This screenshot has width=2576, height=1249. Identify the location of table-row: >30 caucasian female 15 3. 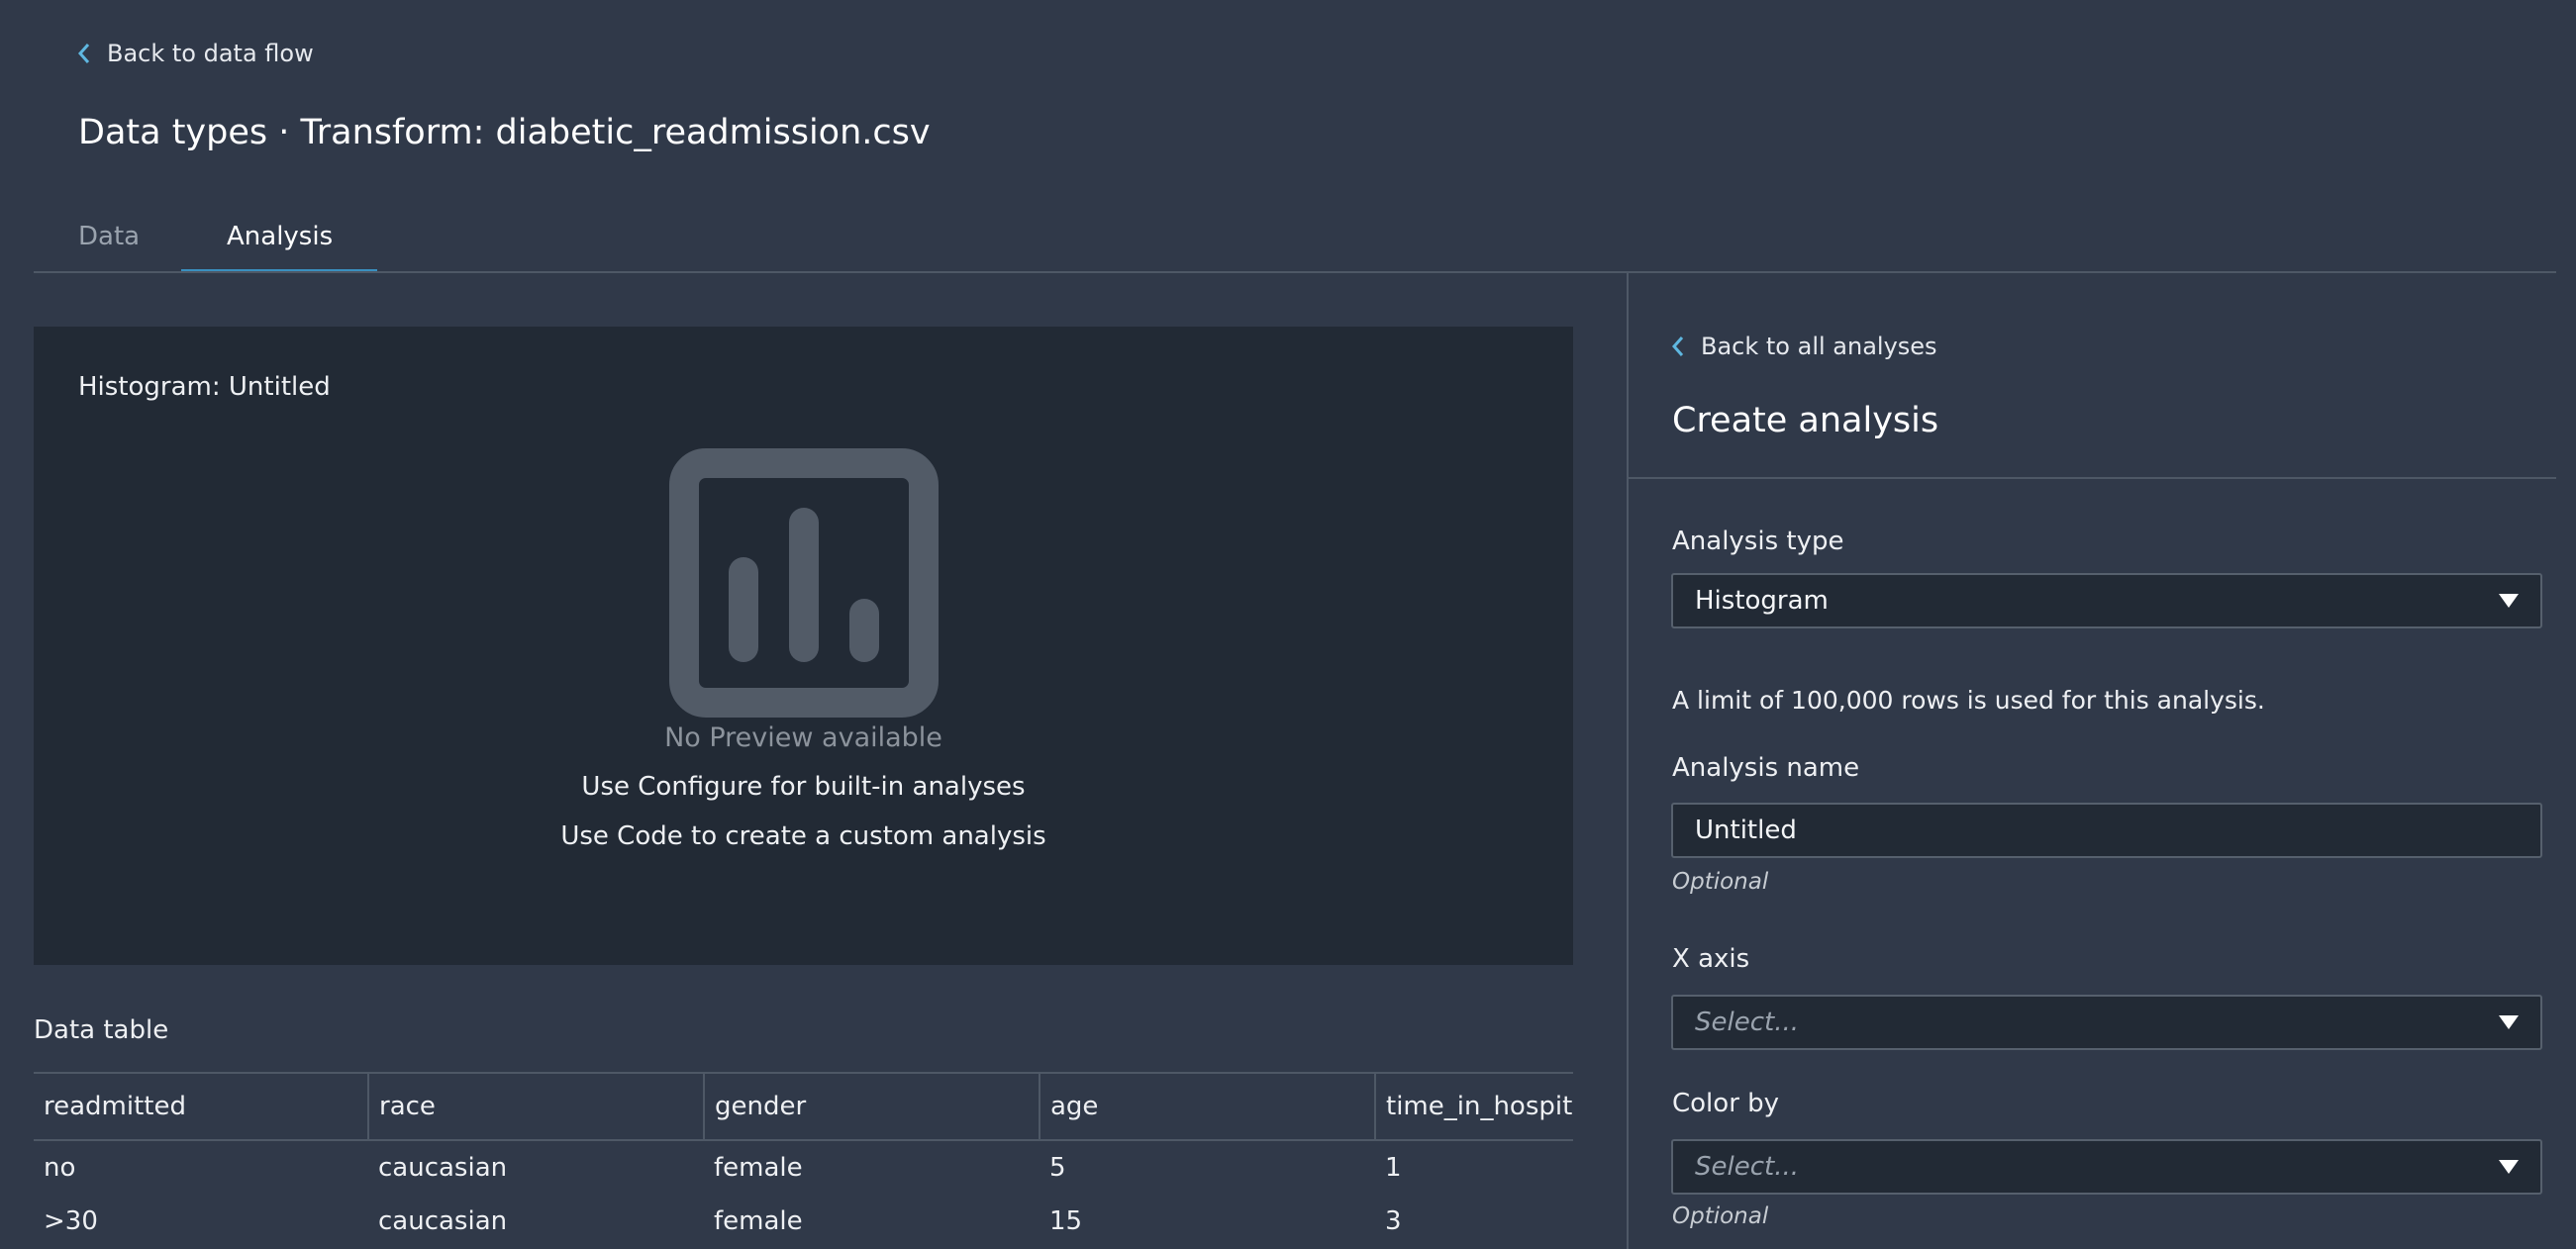
(804, 1221).